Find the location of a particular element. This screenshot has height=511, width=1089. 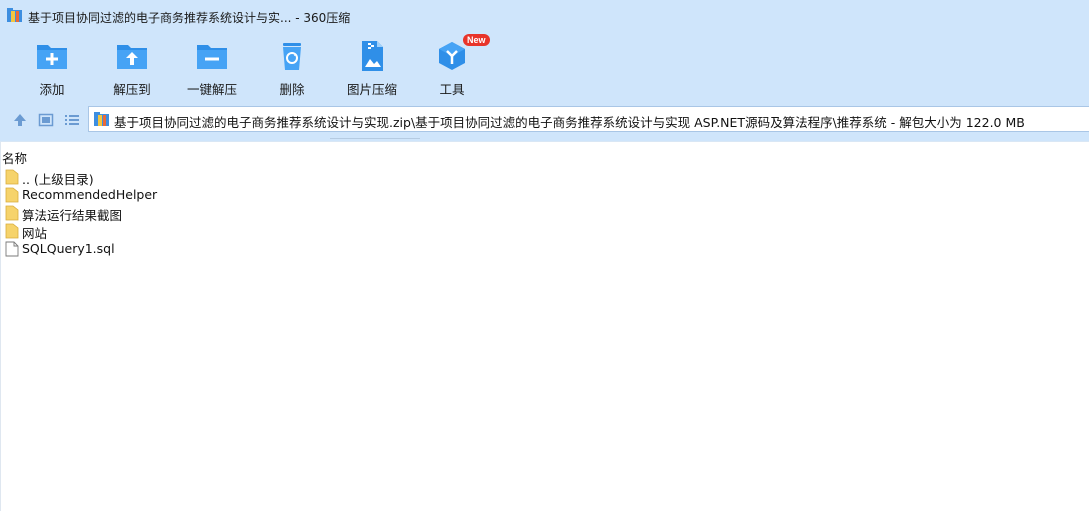

one-click-extract-button: 一键解压 is located at coordinates (212, 67).